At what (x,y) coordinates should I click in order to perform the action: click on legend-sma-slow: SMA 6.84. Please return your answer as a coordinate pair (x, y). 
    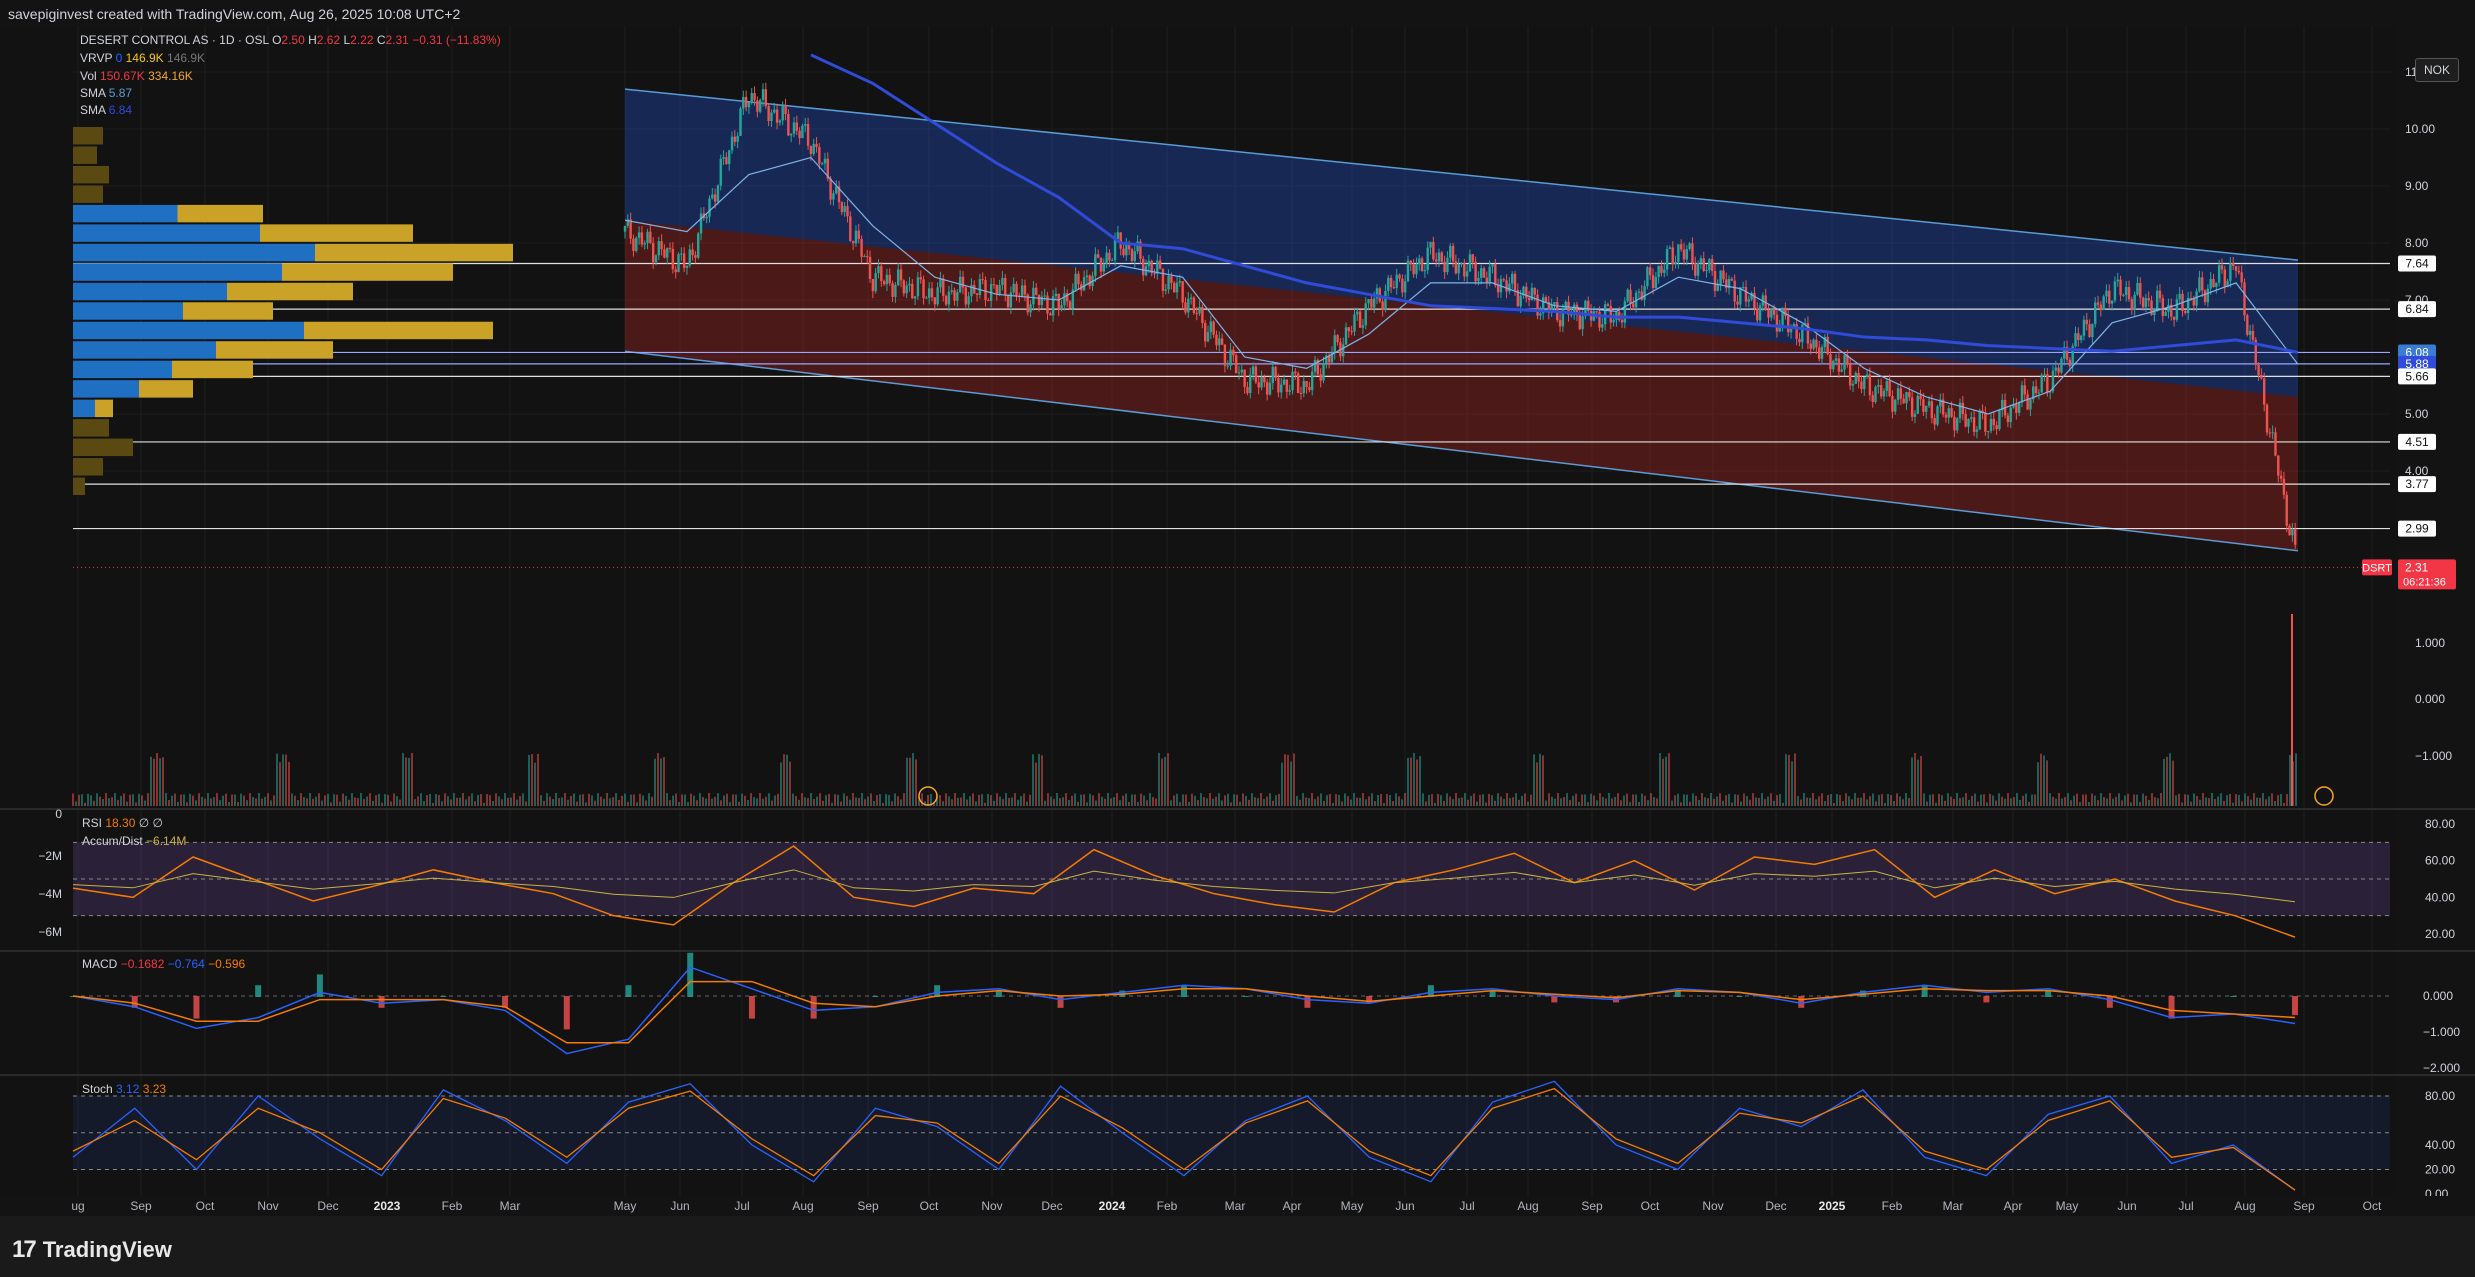
    Looking at the image, I should click on (106, 110).